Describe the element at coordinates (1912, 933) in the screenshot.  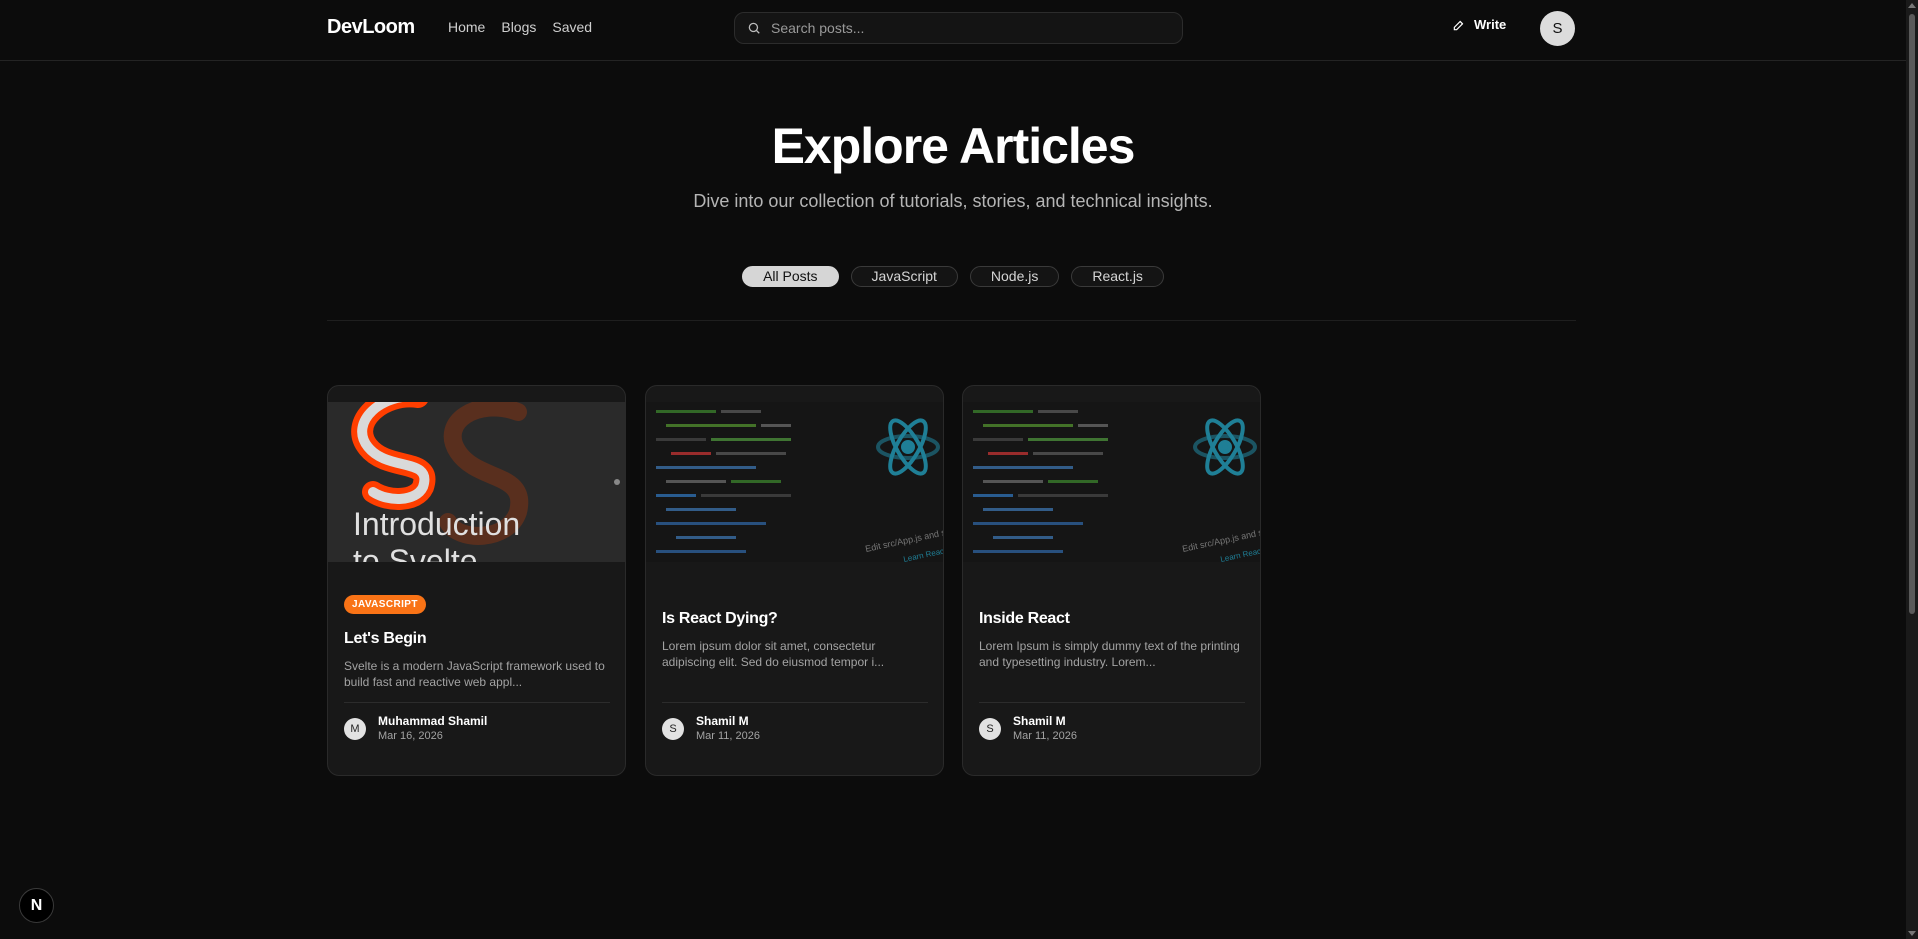
I see `scroll-down-arrow-icon` at that location.